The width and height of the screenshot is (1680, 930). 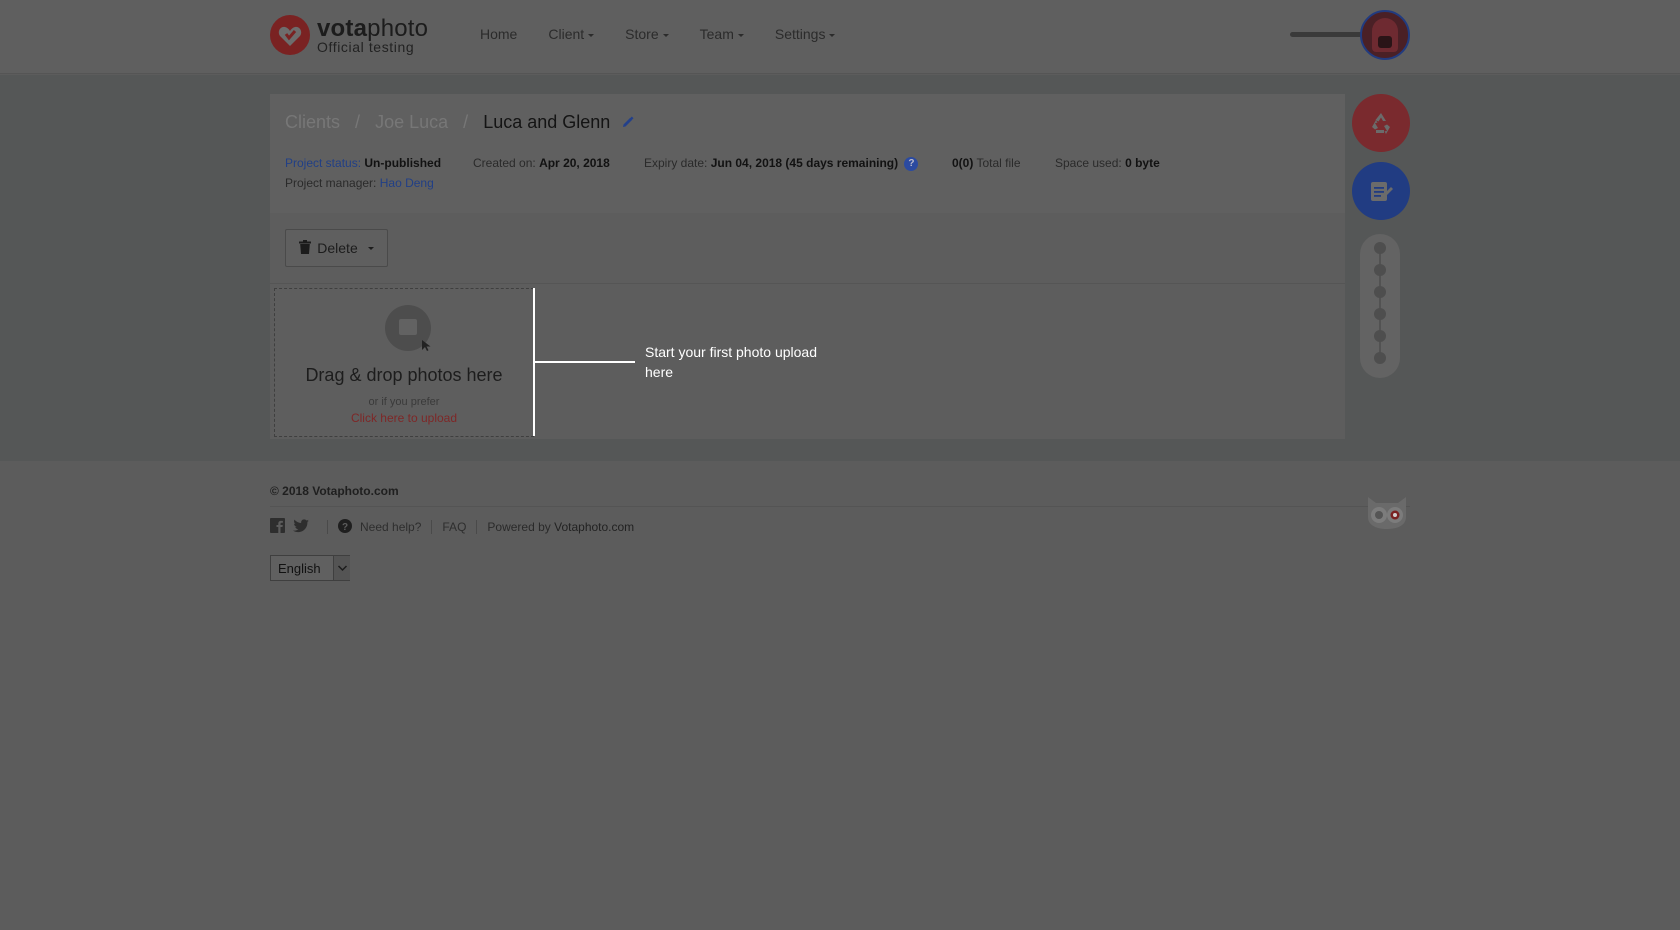 I want to click on powered-by: Powered by Votaphoto.com, so click(x=560, y=527).